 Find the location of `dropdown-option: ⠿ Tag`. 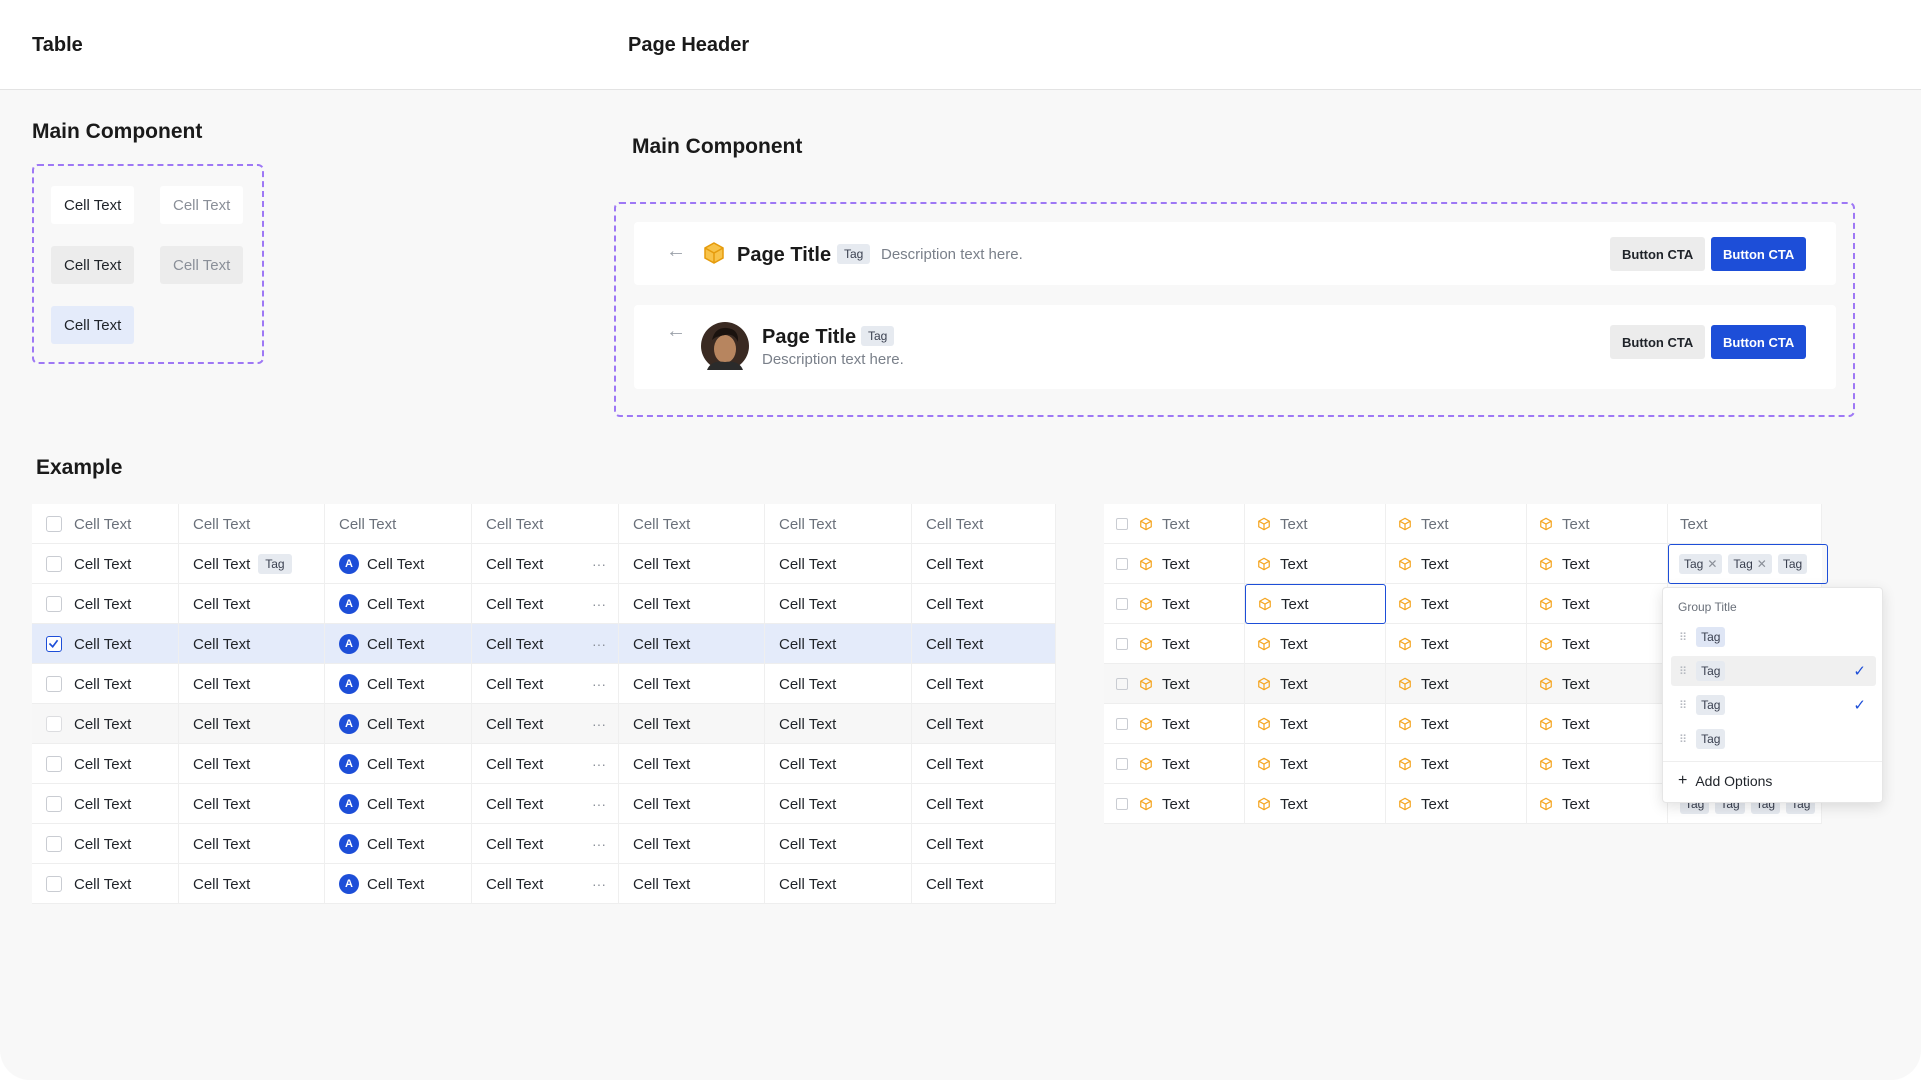

dropdown-option: ⠿ Tag is located at coordinates (1773, 739).